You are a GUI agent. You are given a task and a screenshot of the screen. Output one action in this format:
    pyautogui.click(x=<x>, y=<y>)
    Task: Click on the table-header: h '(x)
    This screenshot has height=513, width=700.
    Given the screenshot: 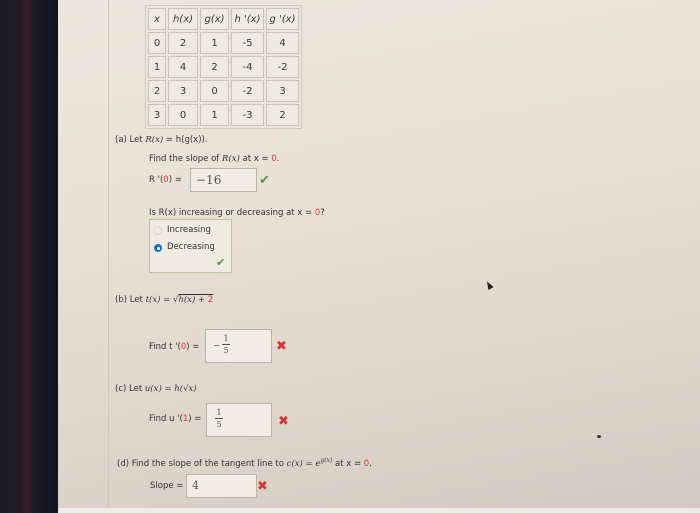 What is the action you would take?
    pyautogui.click(x=247, y=19)
    